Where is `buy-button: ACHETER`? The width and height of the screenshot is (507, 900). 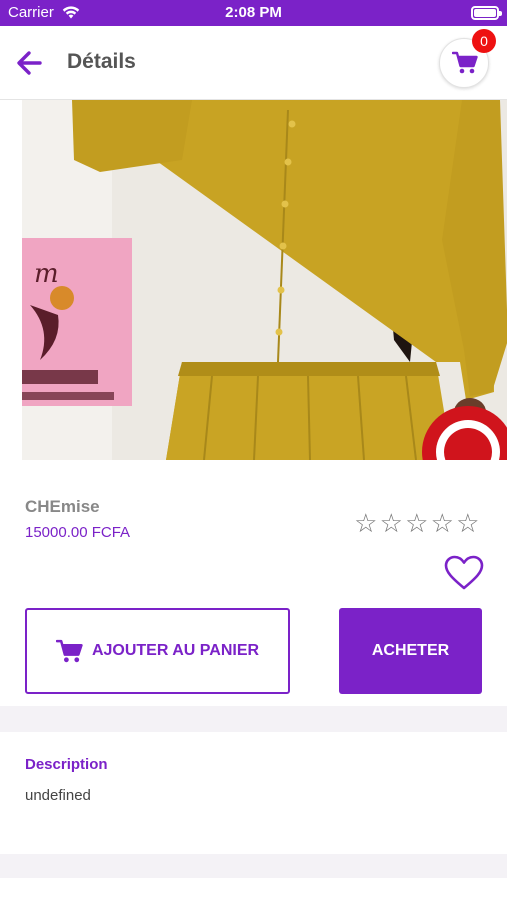
buy-button: ACHETER is located at coordinates (410, 651).